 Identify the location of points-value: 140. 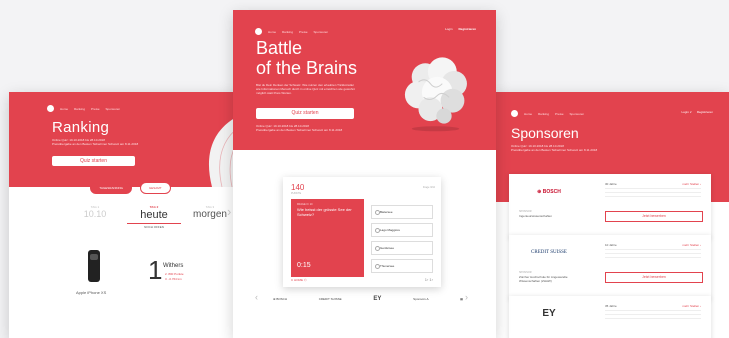
(298, 187).